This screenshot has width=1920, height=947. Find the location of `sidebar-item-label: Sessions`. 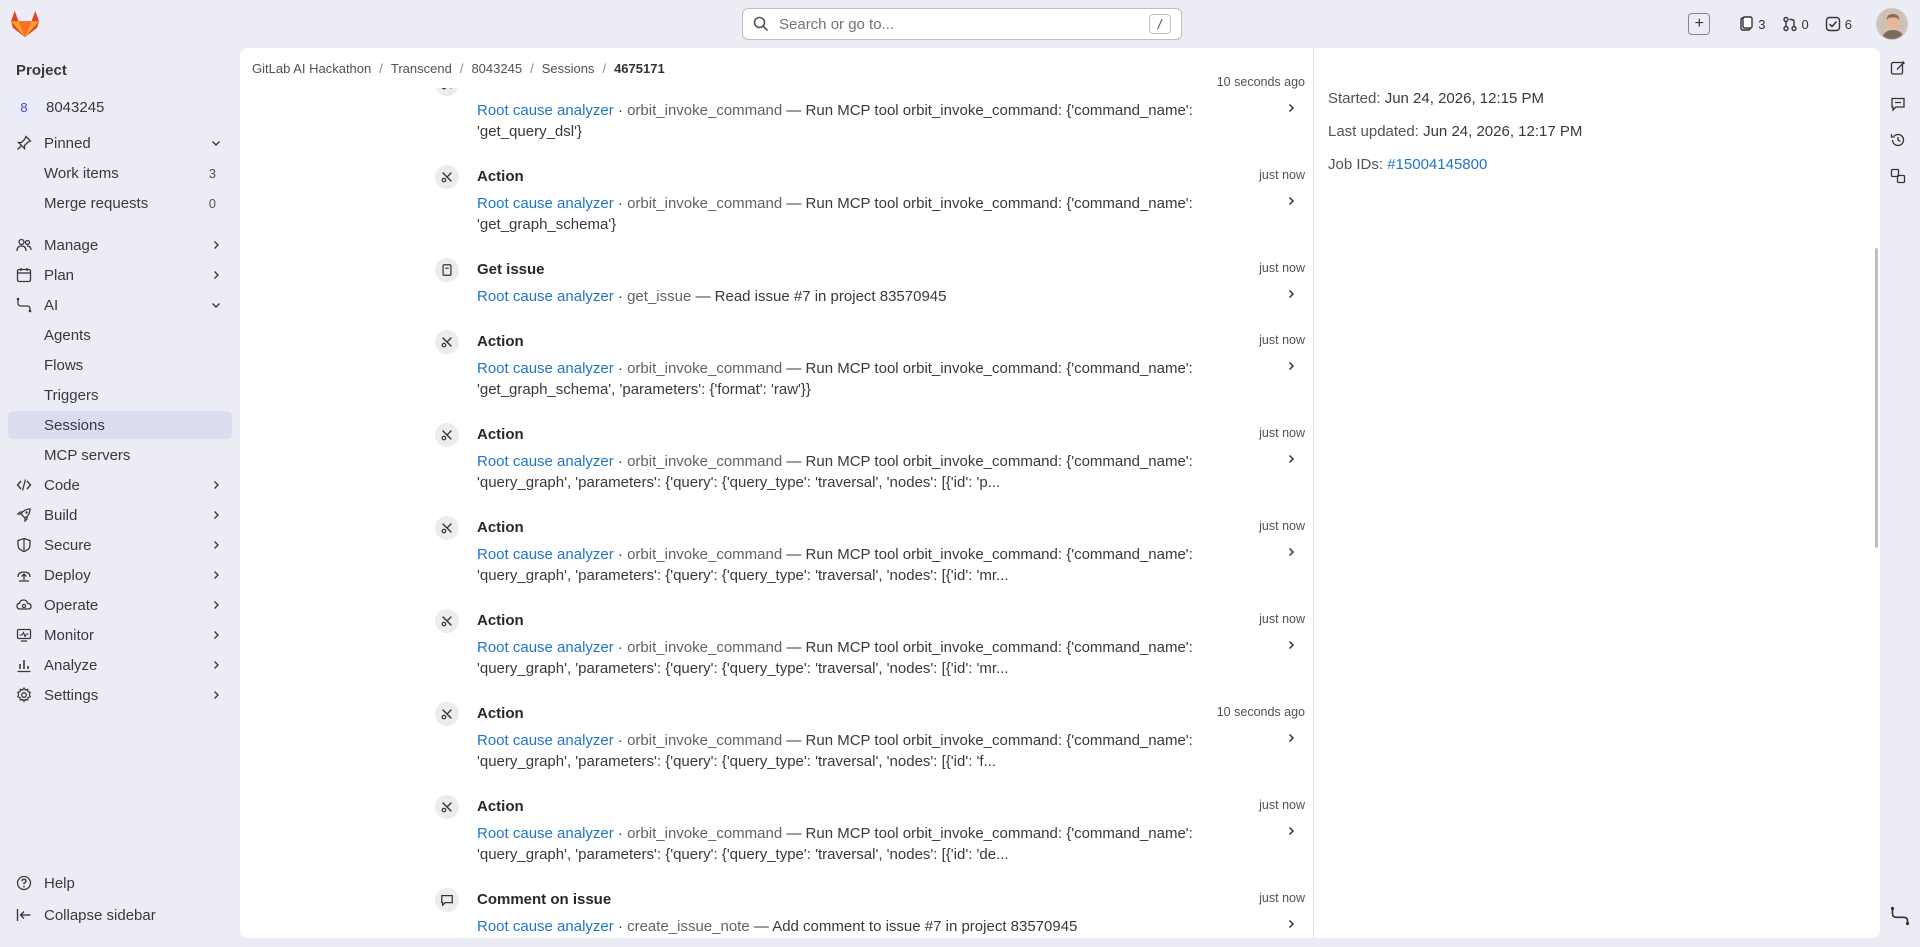

sidebar-item-label: Sessions is located at coordinates (74, 425).